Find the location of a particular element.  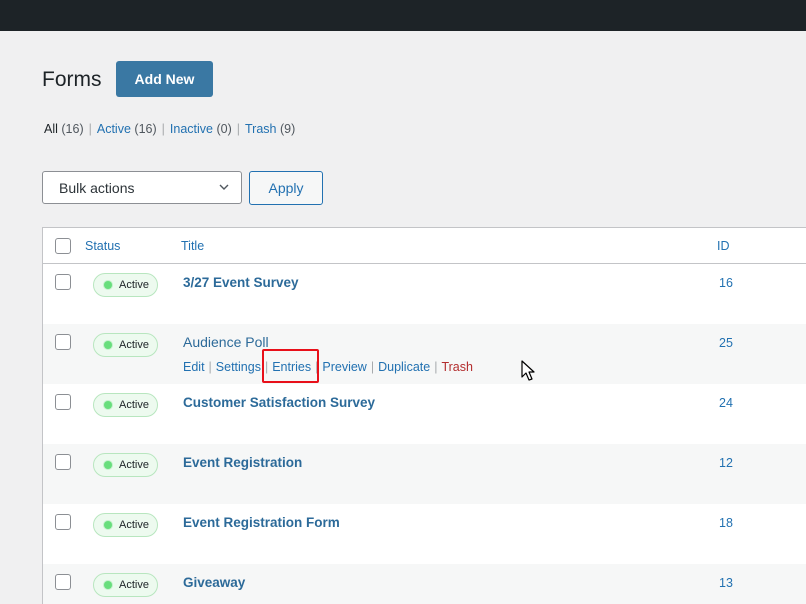

table-row: Active Event Registration 12 is located at coordinates (424, 474).